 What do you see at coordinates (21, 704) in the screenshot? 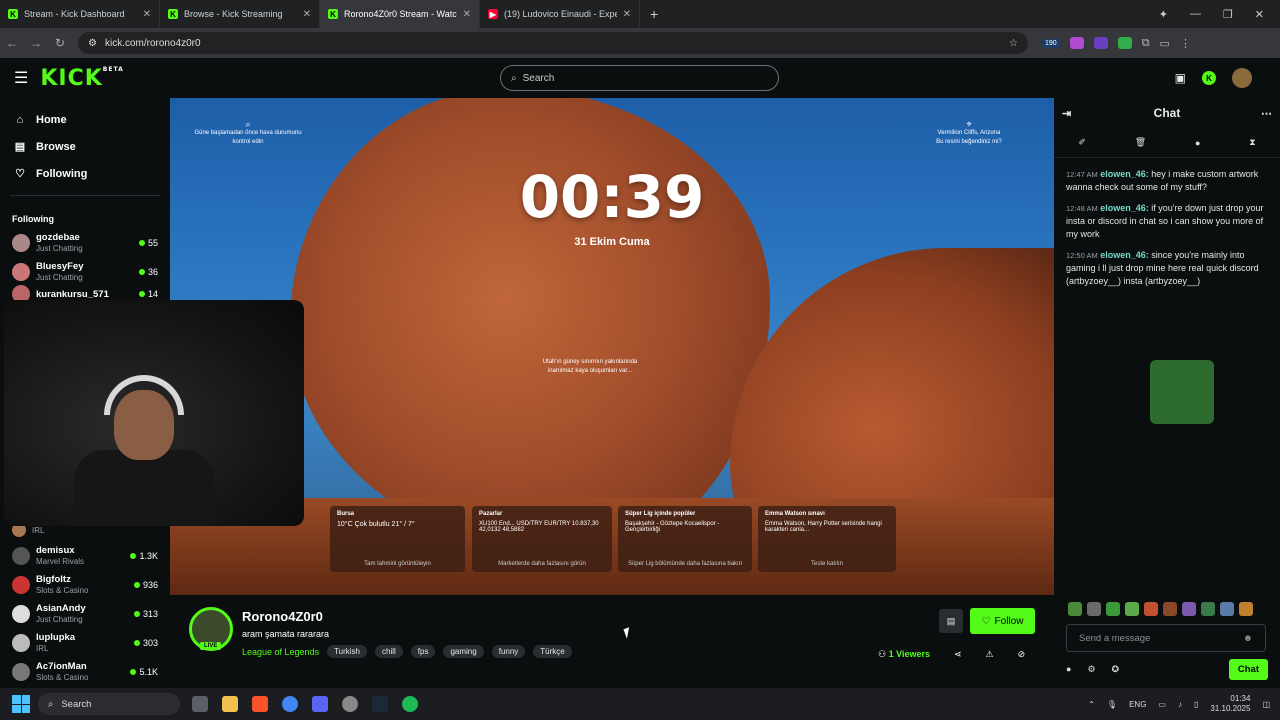
I see `windows-start-icon` at bounding box center [21, 704].